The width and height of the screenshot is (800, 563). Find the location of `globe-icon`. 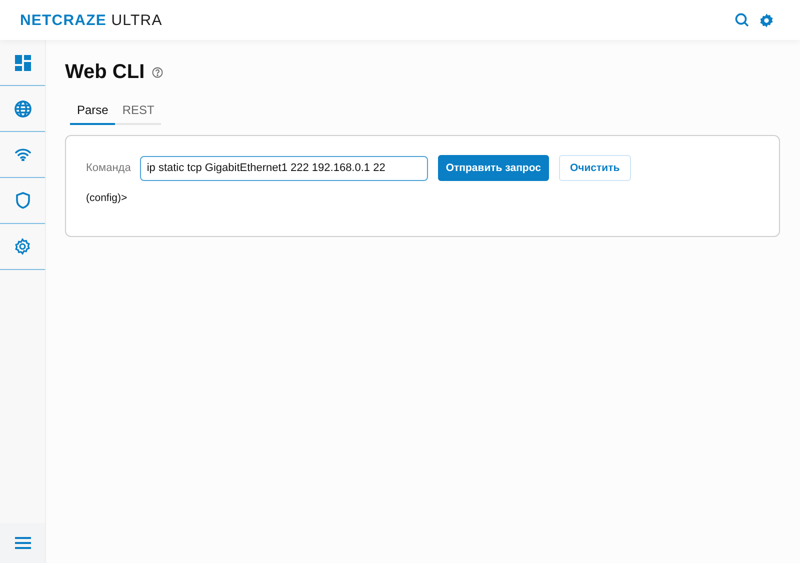

globe-icon is located at coordinates (23, 109).